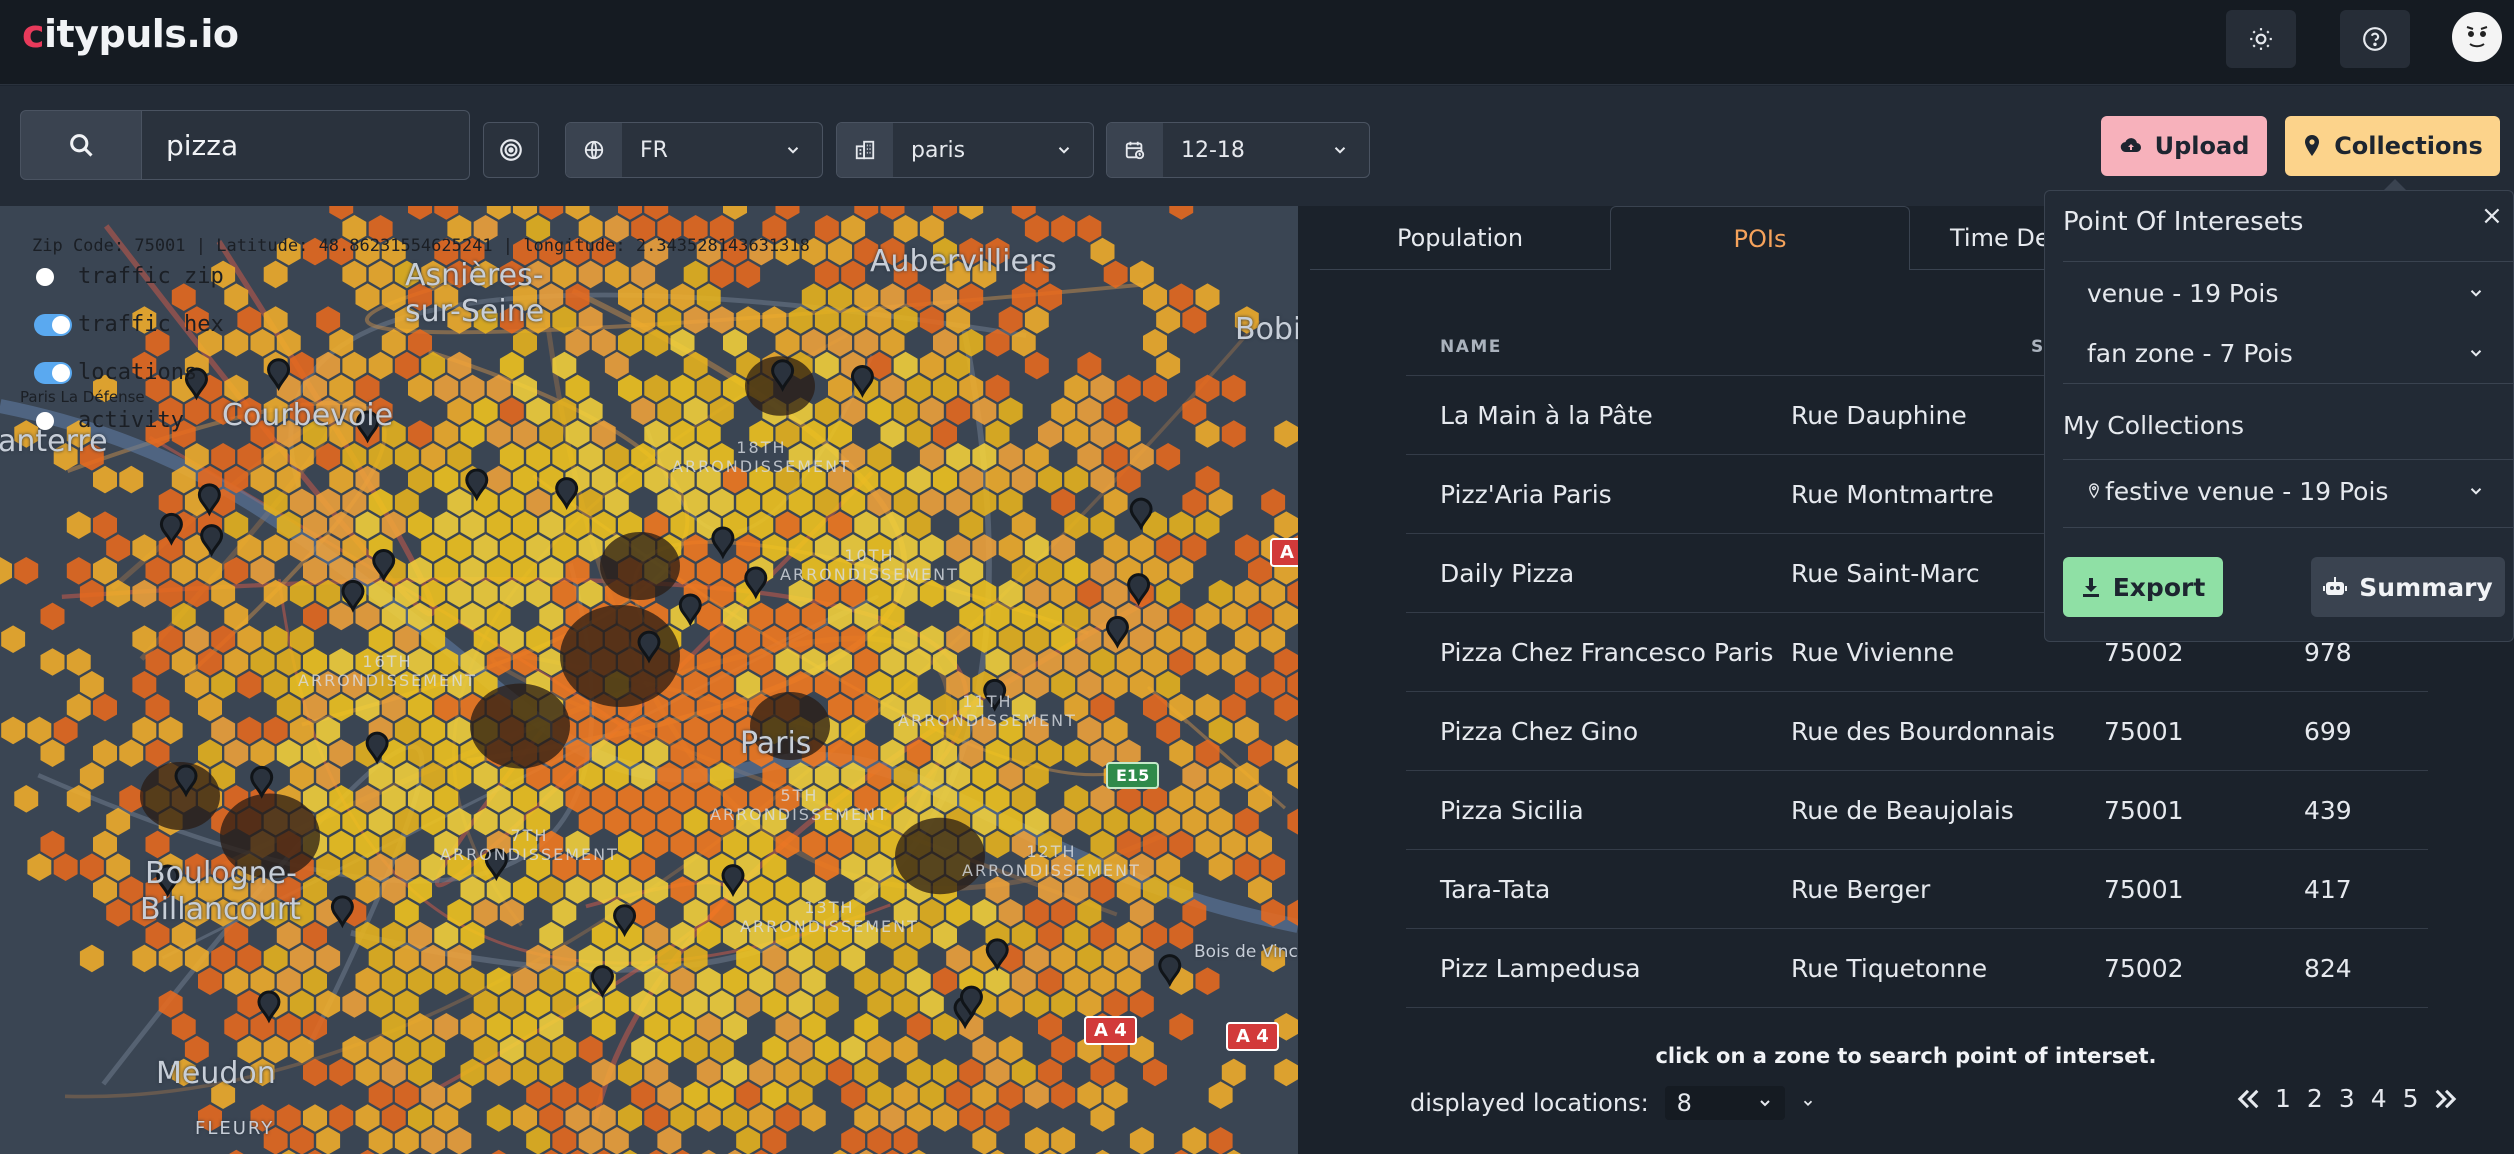 This screenshot has width=2514, height=1154. What do you see at coordinates (1133, 775) in the screenshot?
I see `road-badge-e15: E15` at bounding box center [1133, 775].